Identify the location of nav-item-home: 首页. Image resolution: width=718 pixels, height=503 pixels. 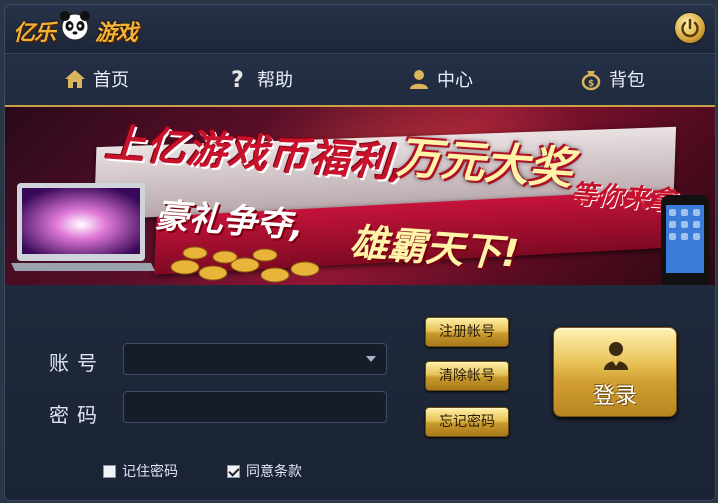
(96, 79).